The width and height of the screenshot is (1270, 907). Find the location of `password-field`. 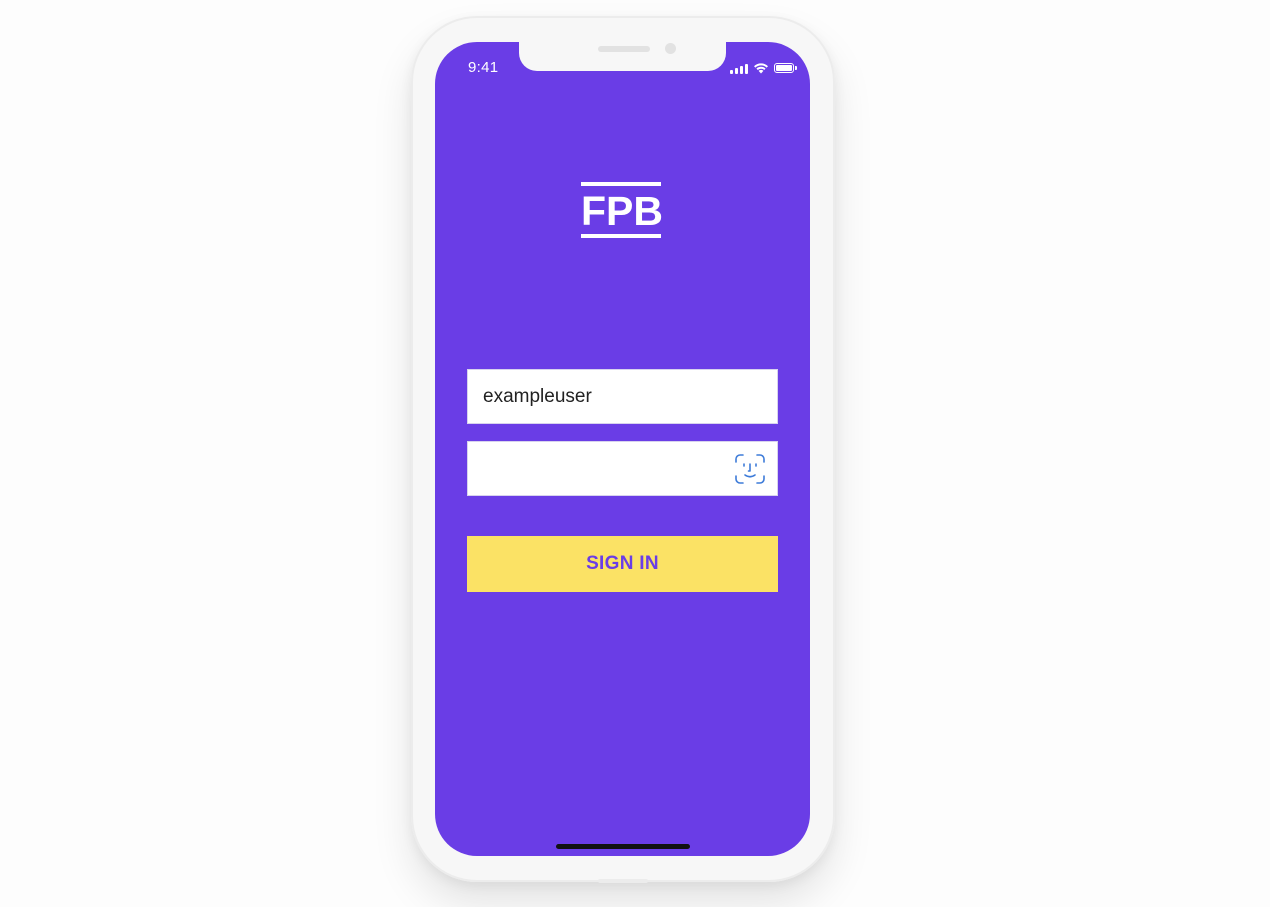

password-field is located at coordinates (622, 468).